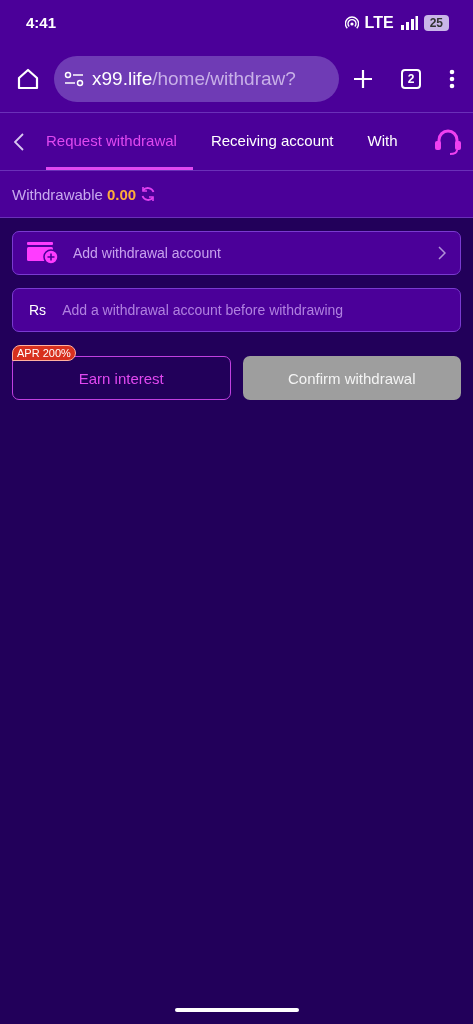 Image resolution: width=473 pixels, height=1024 pixels. Describe the element at coordinates (38, 310) in the screenshot. I see `currency-label: Rs` at that location.